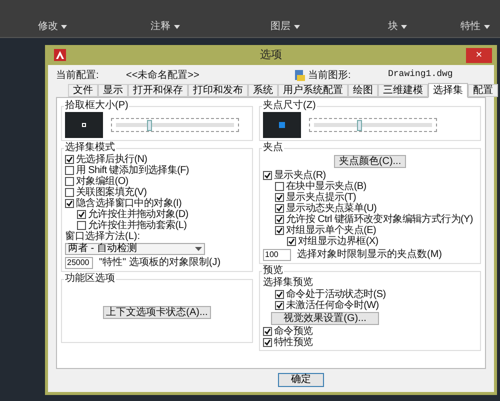 This screenshot has width=500, height=401. What do you see at coordinates (403, 90) in the screenshot?
I see `tab: 三维建模` at bounding box center [403, 90].